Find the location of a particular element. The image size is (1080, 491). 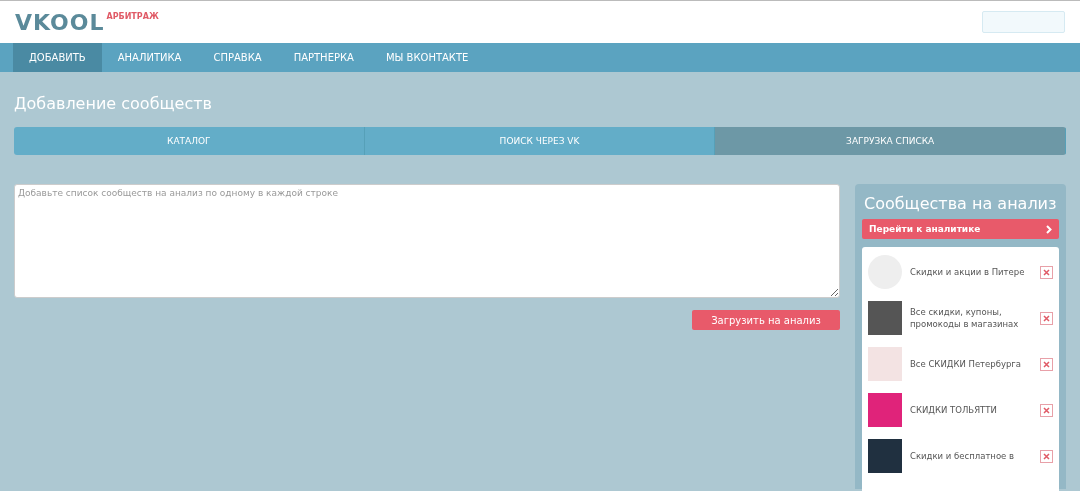

community-name: Скидки и акции в Питере is located at coordinates (971, 272).